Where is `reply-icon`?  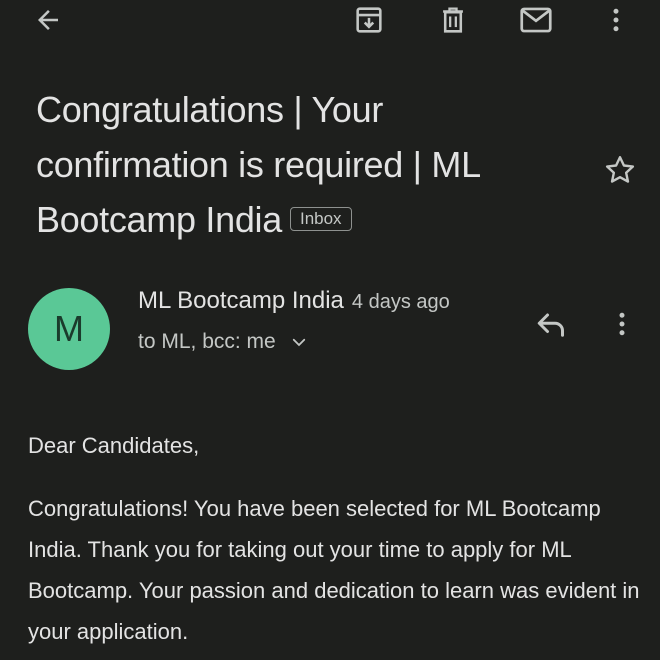
reply-icon is located at coordinates (550, 325).